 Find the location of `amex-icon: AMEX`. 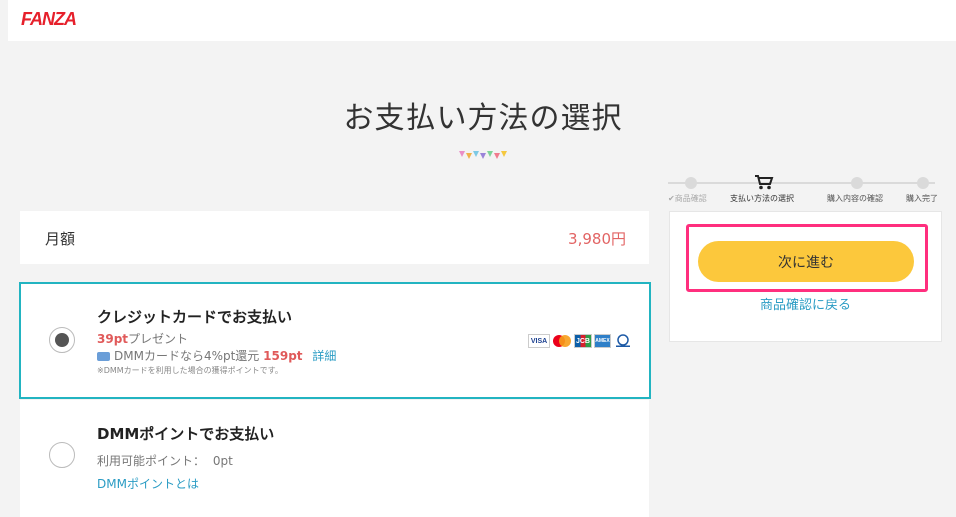

amex-icon: AMEX is located at coordinates (602, 341).